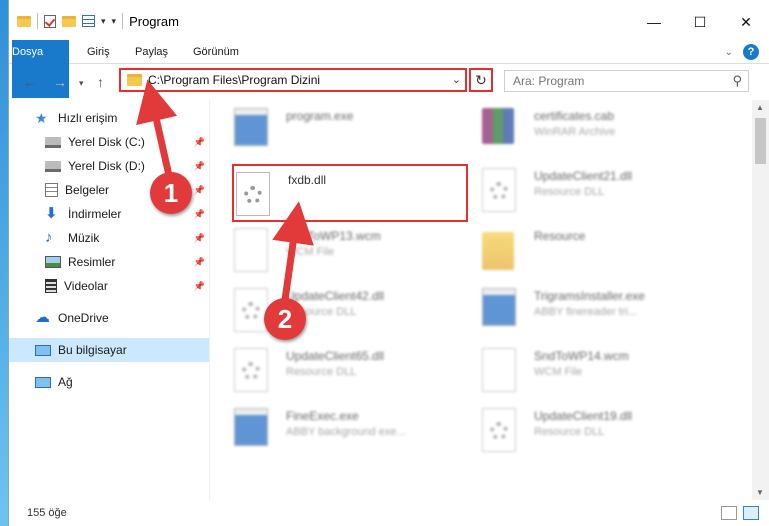  I want to click on nav-videos: Videolar 📌, so click(109, 286).